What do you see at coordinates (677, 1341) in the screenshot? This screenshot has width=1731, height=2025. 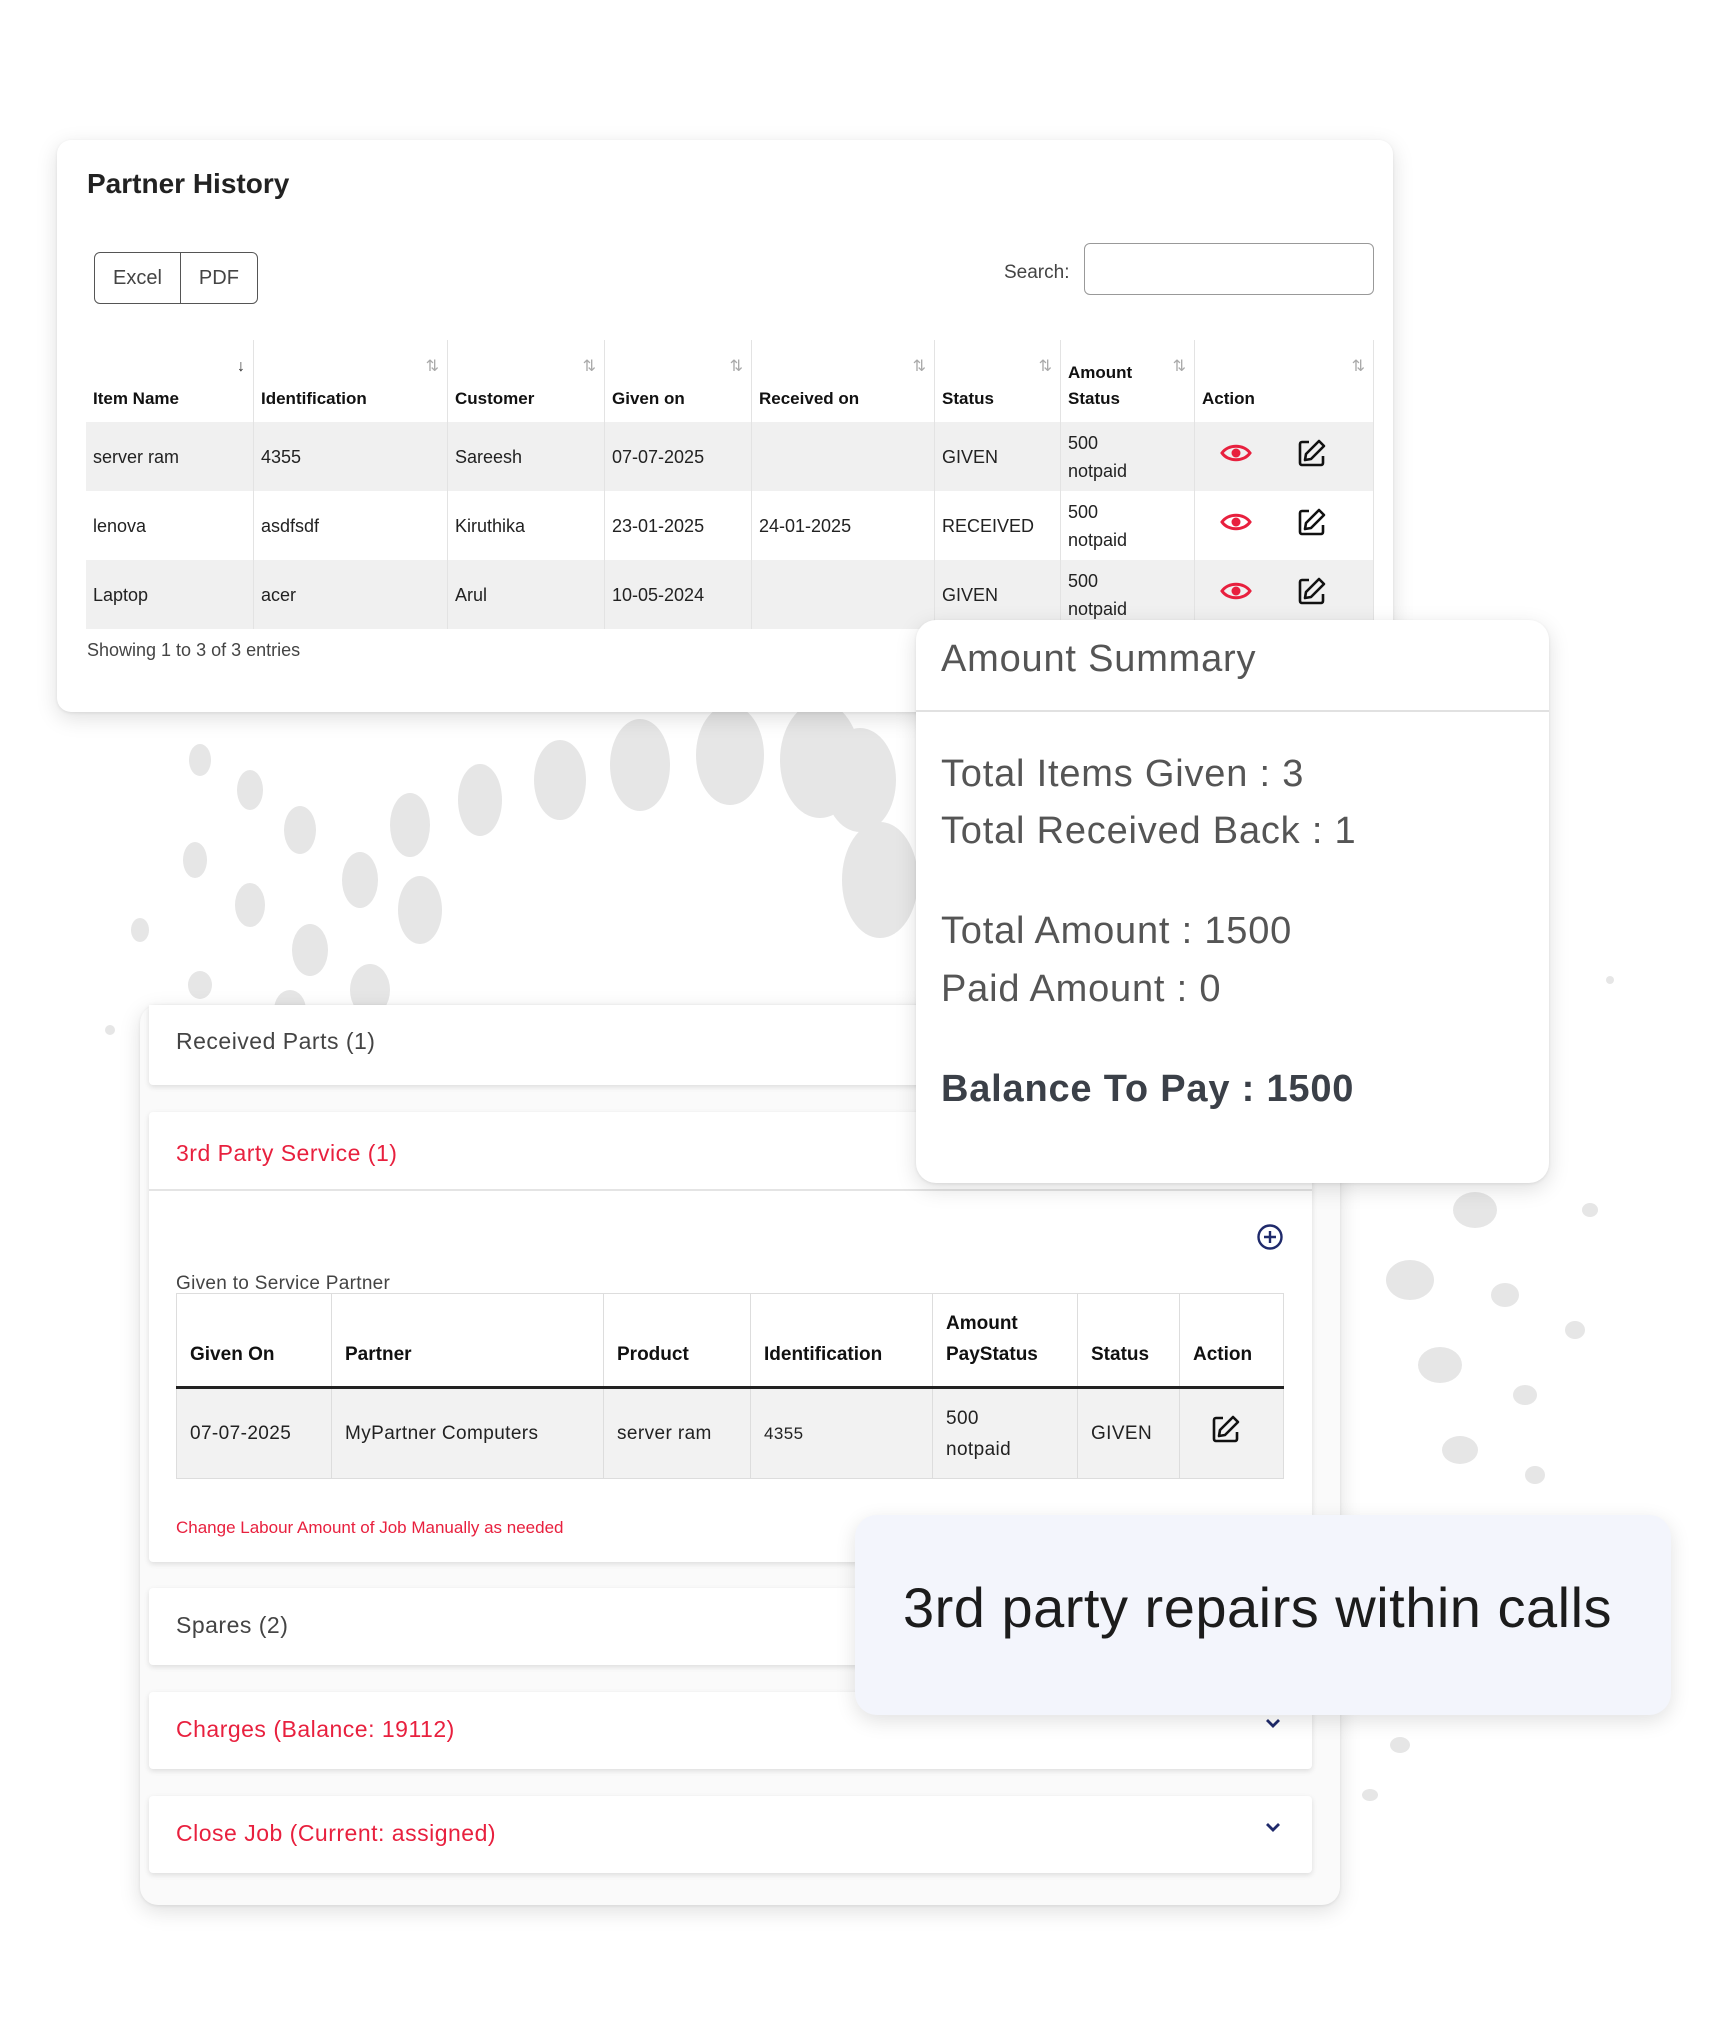 I see `column-header-product: Product` at bounding box center [677, 1341].